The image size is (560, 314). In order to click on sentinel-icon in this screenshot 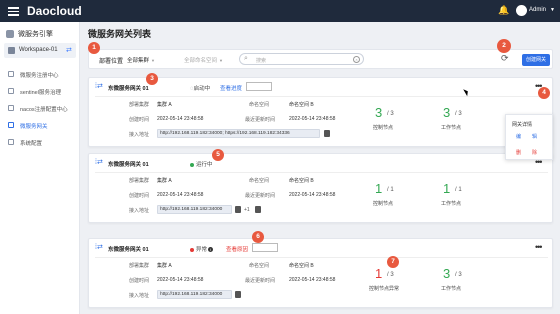, I will do `click(11, 91)`.